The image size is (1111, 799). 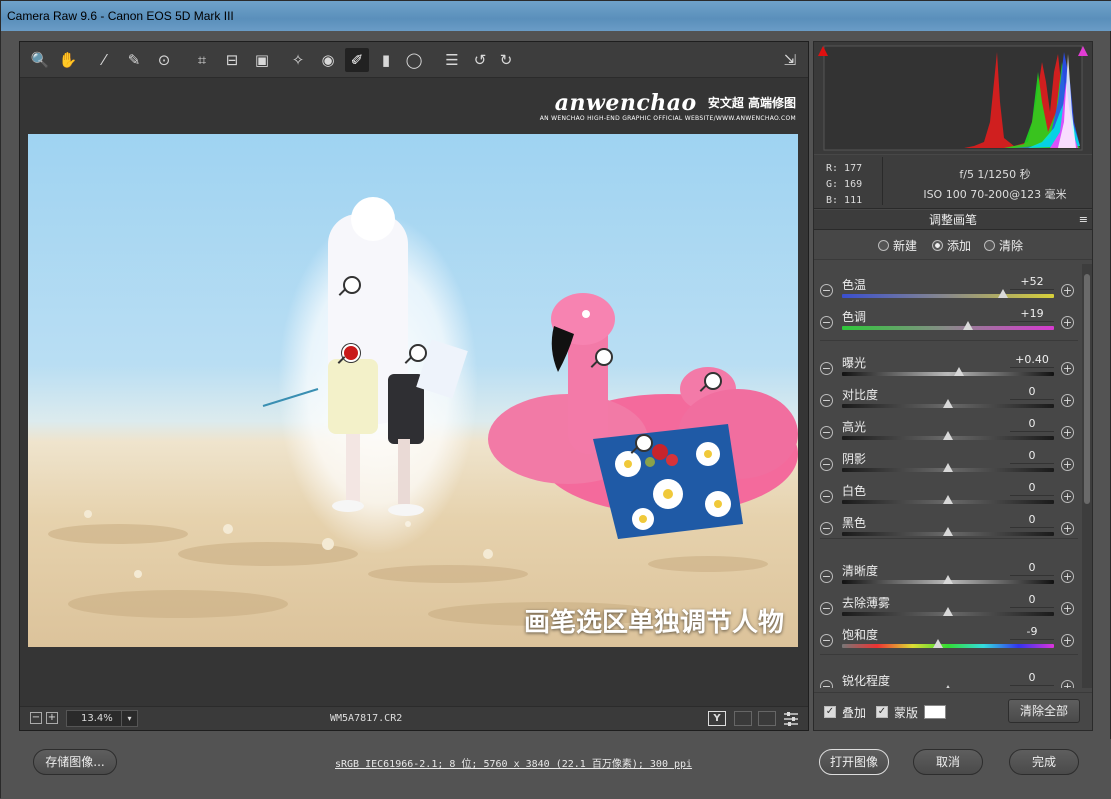 What do you see at coordinates (298, 60) in the screenshot?
I see `spot-removal-icon: ✧` at bounding box center [298, 60].